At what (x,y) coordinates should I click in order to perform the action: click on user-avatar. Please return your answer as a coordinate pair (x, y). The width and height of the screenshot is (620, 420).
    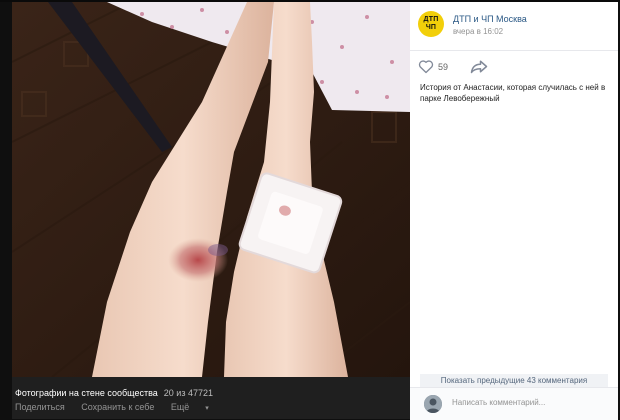
    Looking at the image, I should click on (433, 404).